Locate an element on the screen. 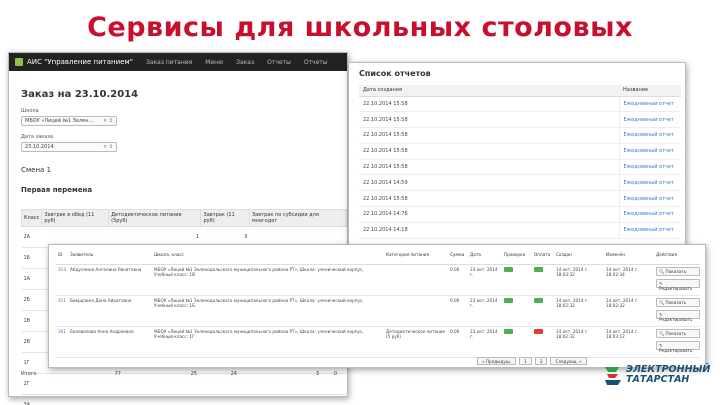 This screenshot has width=720, height=405. nav-item: Заказ питания is located at coordinates (169, 62).